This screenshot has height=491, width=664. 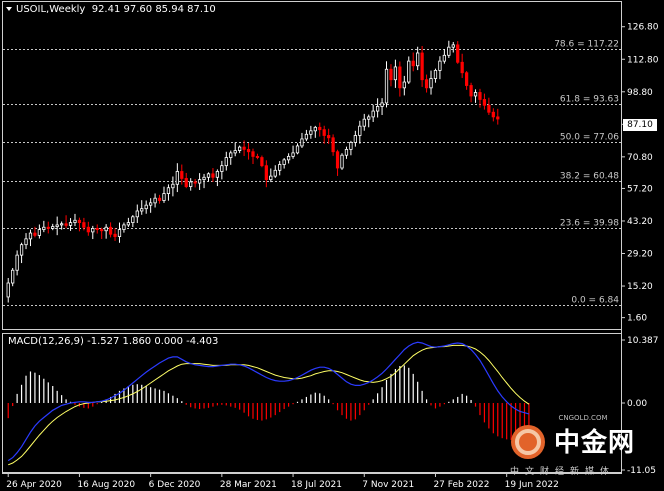 What do you see at coordinates (9, 9) in the screenshot?
I see `symbol-dropdown-icon` at bounding box center [9, 9].